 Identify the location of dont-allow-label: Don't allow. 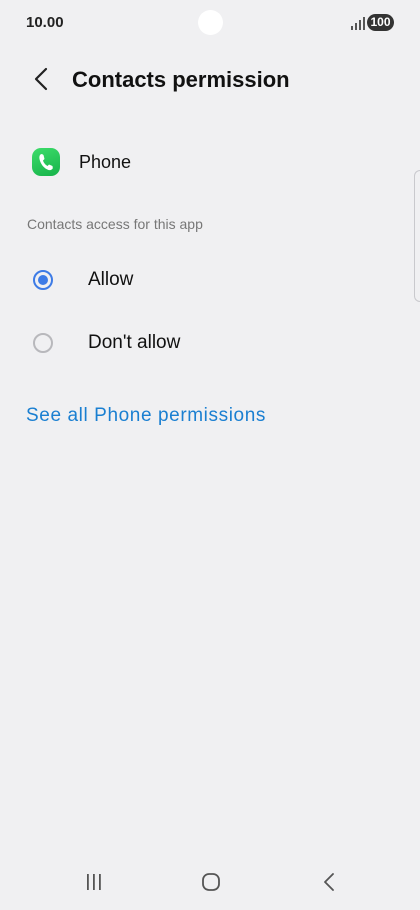
(134, 342).